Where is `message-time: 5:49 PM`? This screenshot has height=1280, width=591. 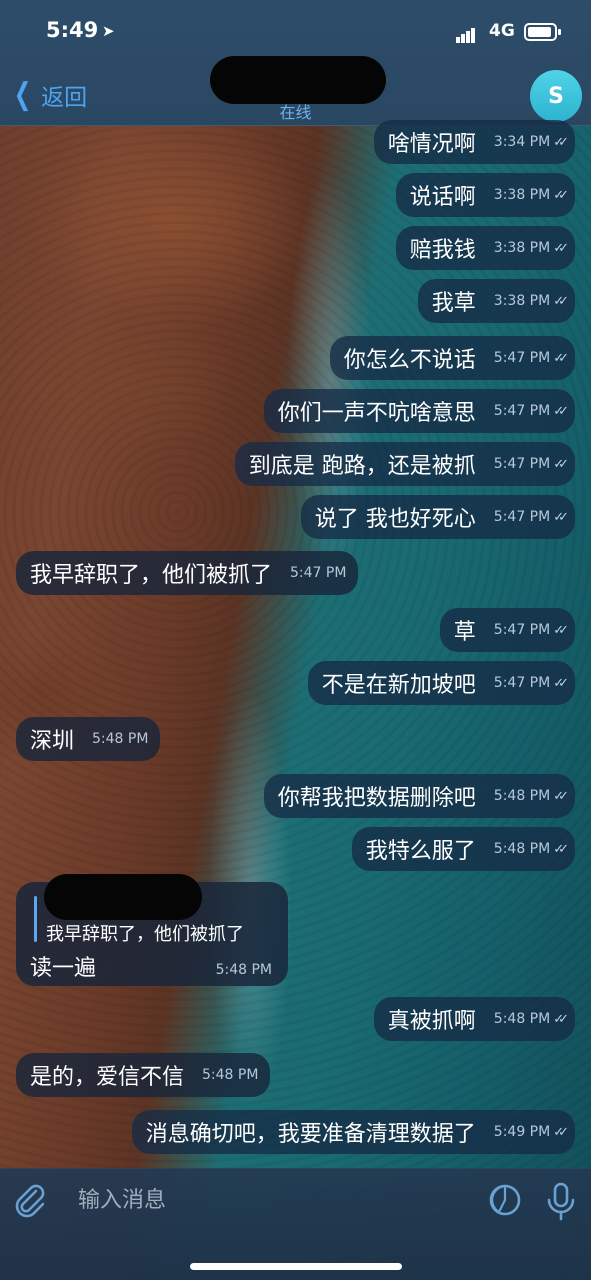 message-time: 5:49 PM is located at coordinates (522, 1132).